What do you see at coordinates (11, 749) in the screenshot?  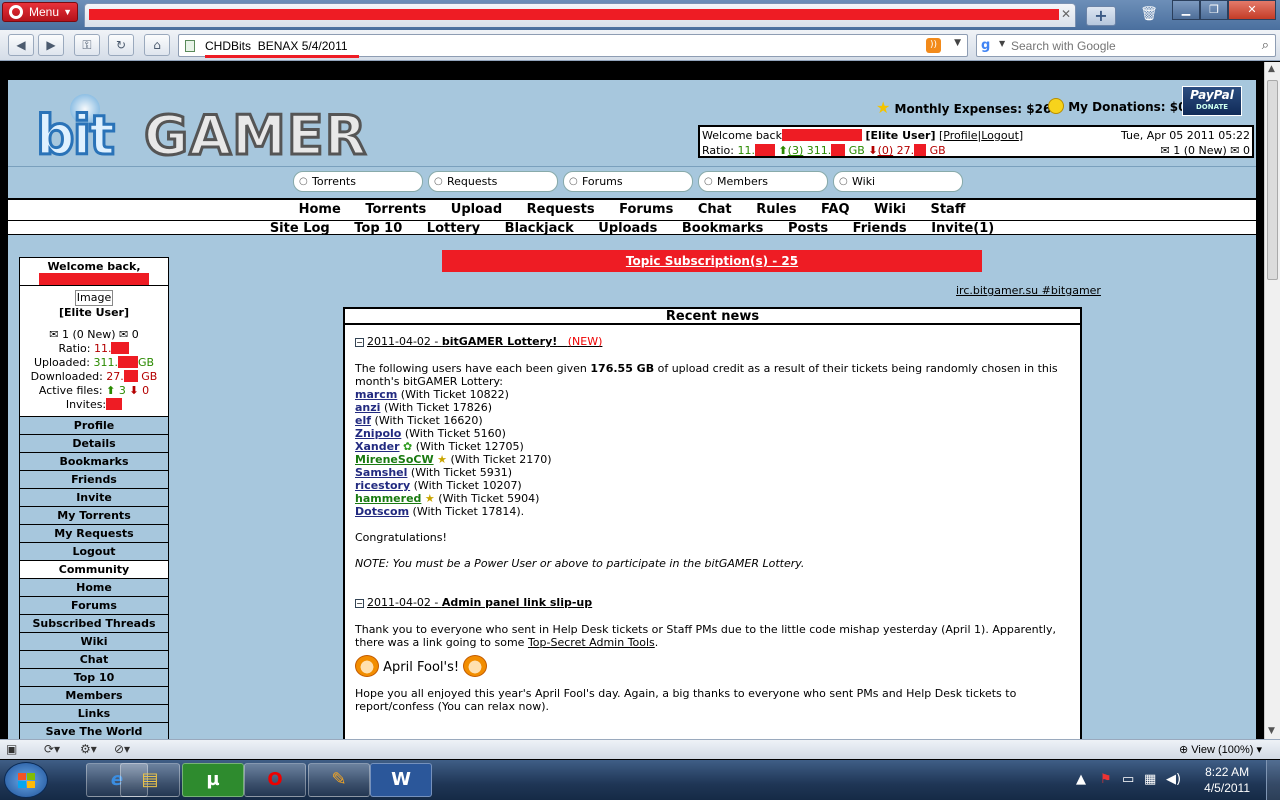 I see `panel-toggle-icon: ▣` at bounding box center [11, 749].